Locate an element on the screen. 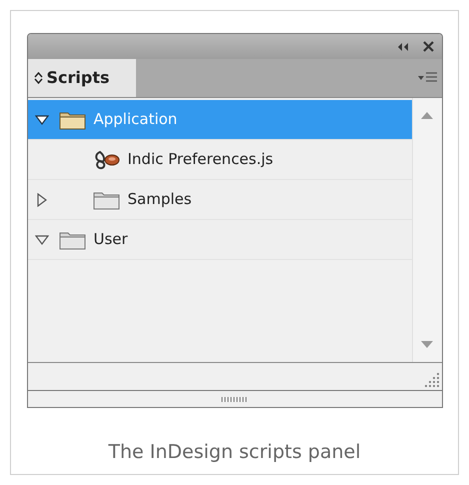 The width and height of the screenshot is (469, 485). item-label: User is located at coordinates (111, 239).